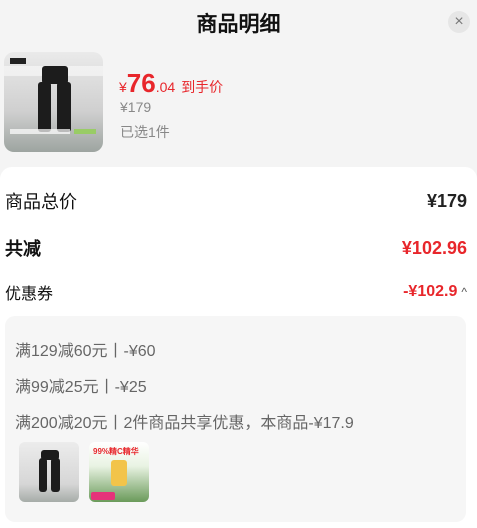 The height and width of the screenshot is (528, 477). What do you see at coordinates (184, 423) in the screenshot?
I see `discount-line: 满200减20元丨2件商品共享优惠，本商品-¥17.9` at bounding box center [184, 423].